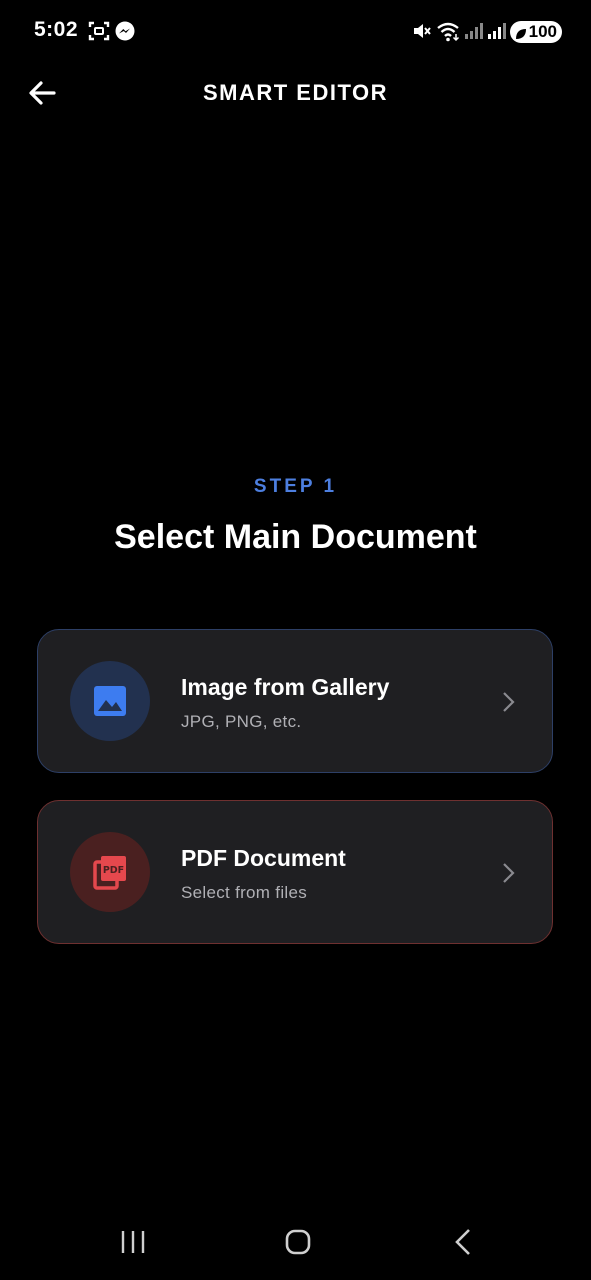 The width and height of the screenshot is (591, 1280). Describe the element at coordinates (295, 872) in the screenshot. I see `pdf-document-option: PDF PDF Document Select from files` at that location.